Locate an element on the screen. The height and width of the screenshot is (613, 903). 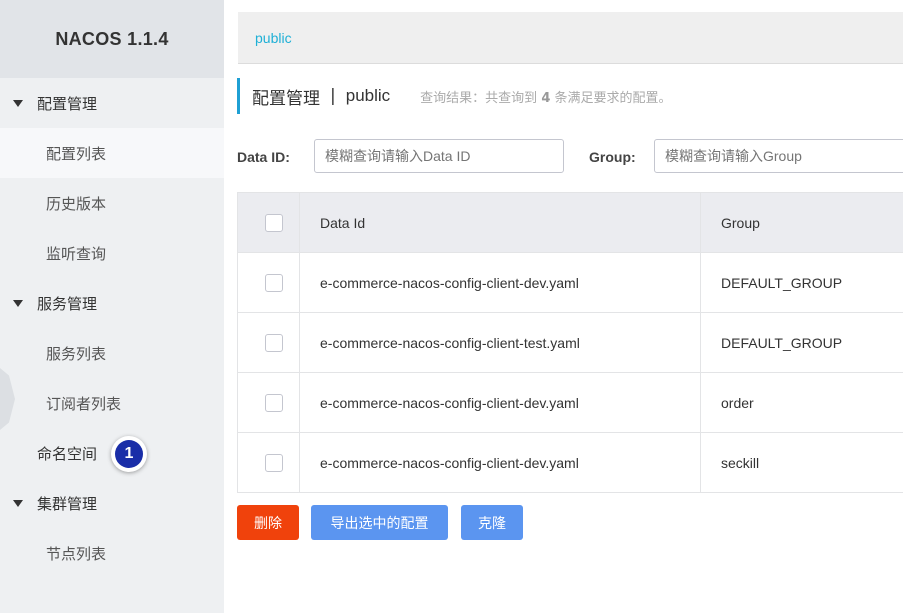
column-header-data-id: Data Id is located at coordinates (500, 222).